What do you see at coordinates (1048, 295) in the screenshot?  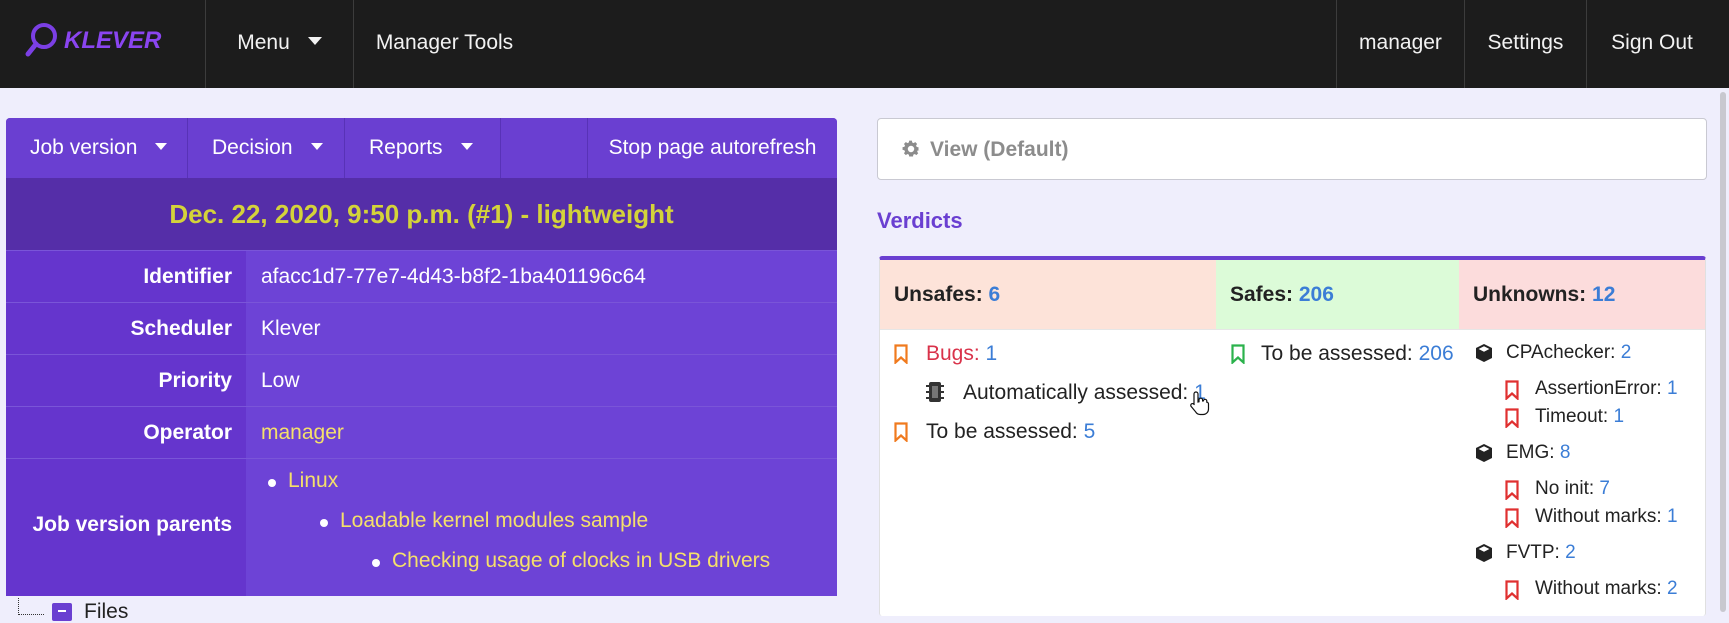 I see `unsafes-header: Unsafes: 6` at bounding box center [1048, 295].